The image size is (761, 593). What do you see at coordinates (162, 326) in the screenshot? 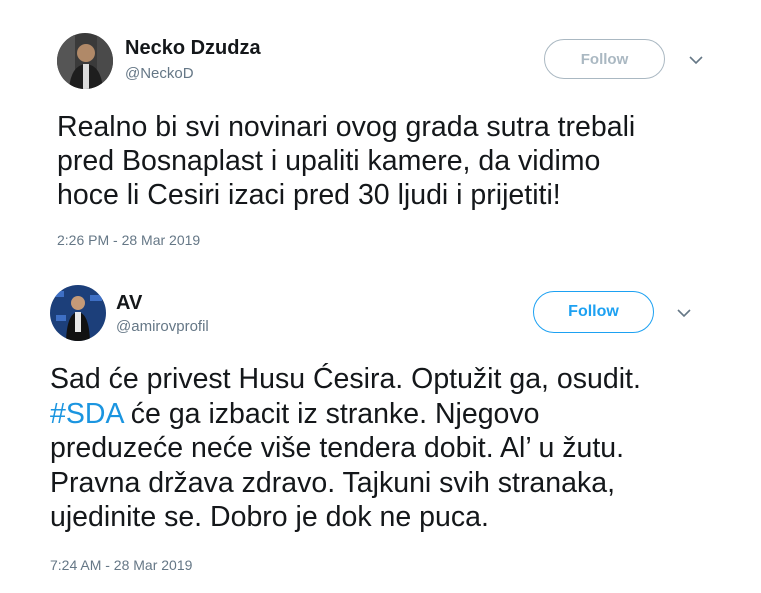
I see `author-handle: @amirovprofil` at bounding box center [162, 326].